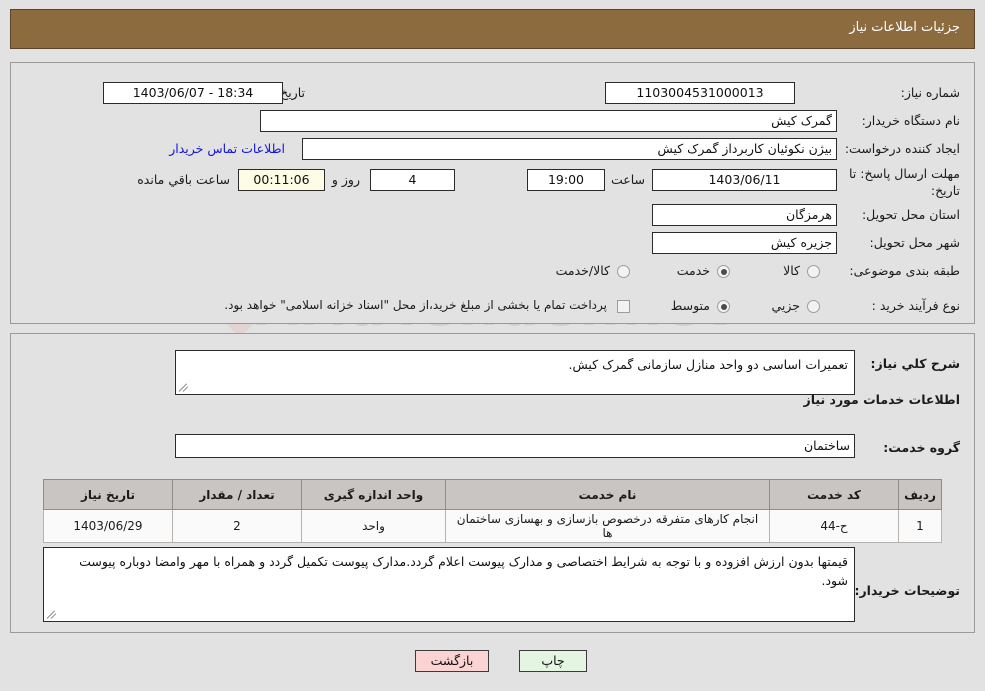  I want to click on cell-unit: واحد, so click(373, 526).